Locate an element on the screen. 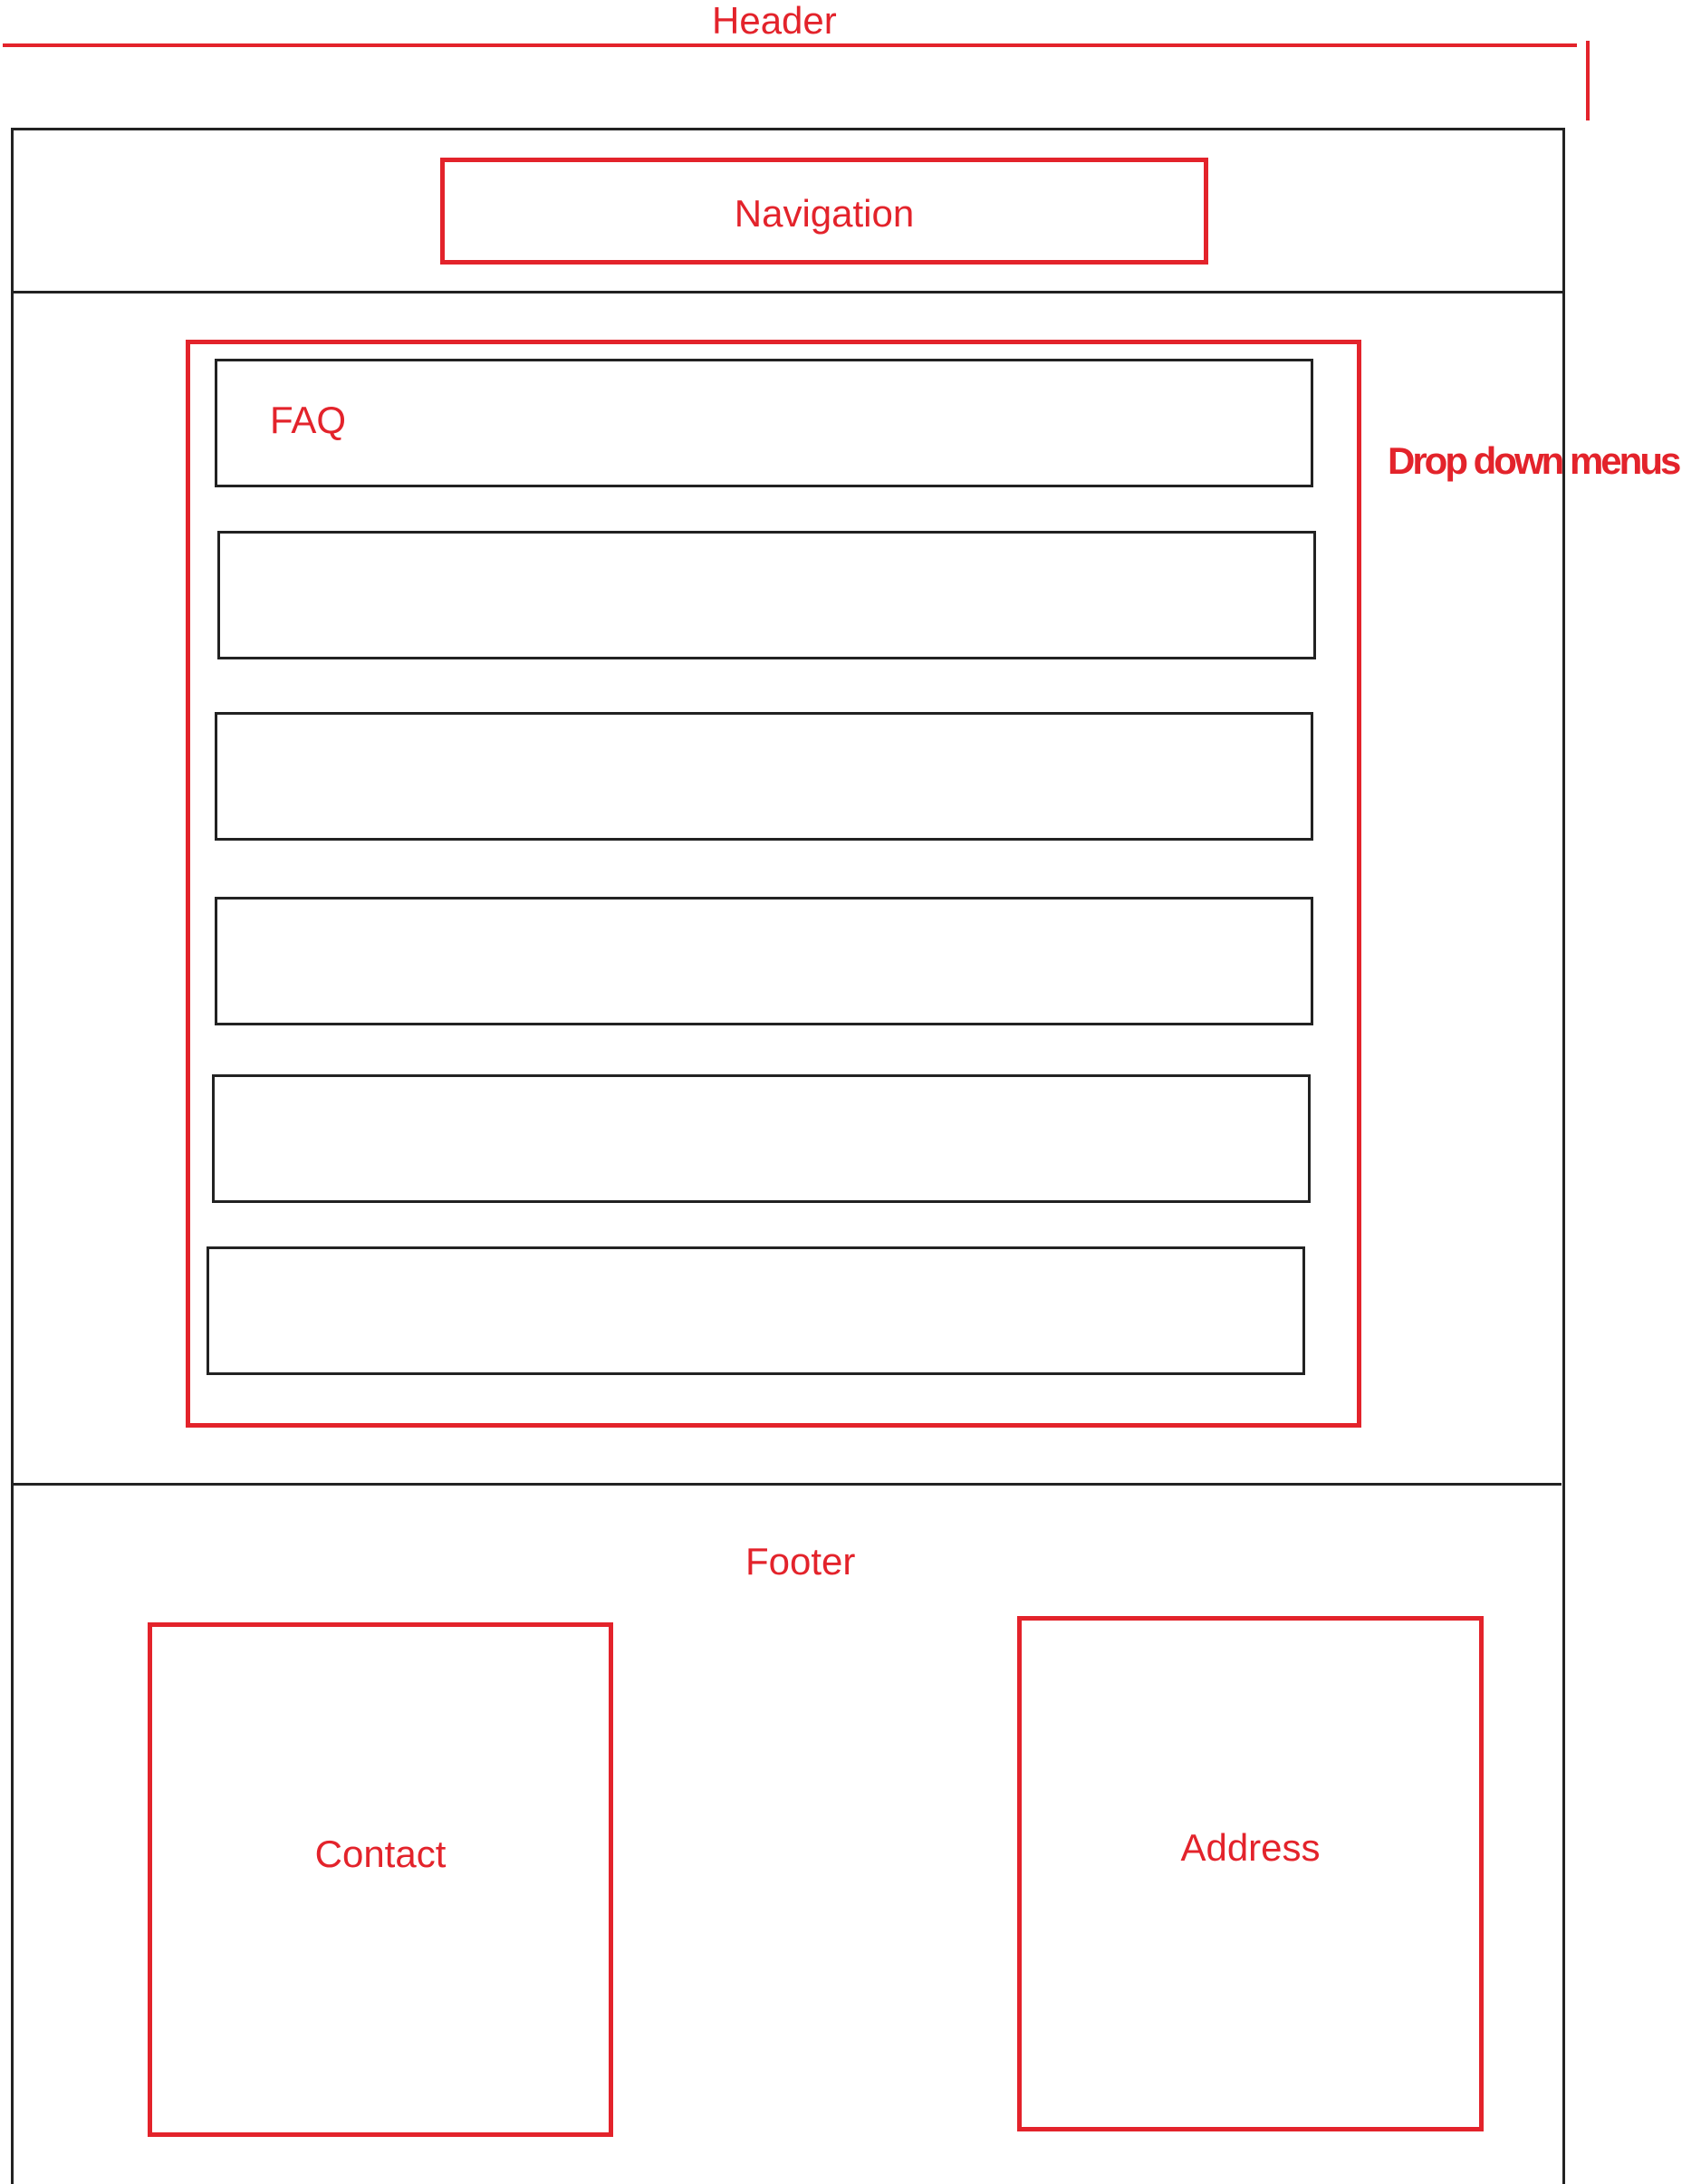 Image resolution: width=1701 pixels, height=2184 pixels. contact-box: Contact is located at coordinates (381, 1880).